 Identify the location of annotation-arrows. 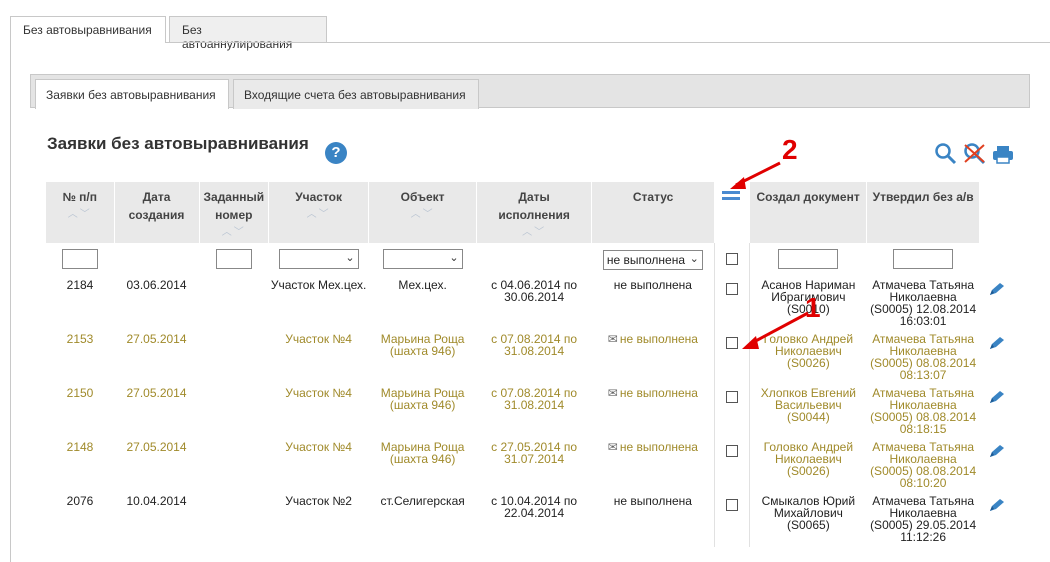
(769, 255).